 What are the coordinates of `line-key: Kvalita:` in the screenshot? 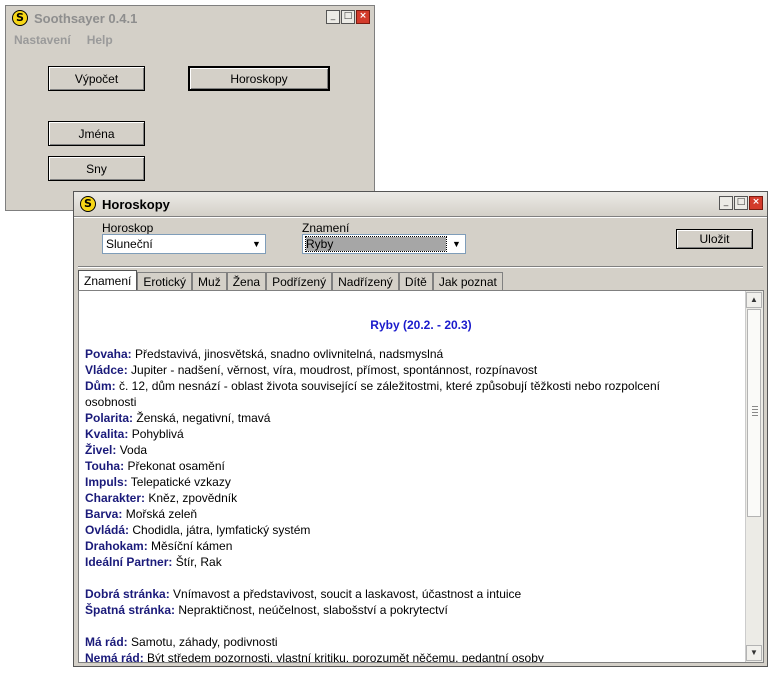 It's located at (107, 434).